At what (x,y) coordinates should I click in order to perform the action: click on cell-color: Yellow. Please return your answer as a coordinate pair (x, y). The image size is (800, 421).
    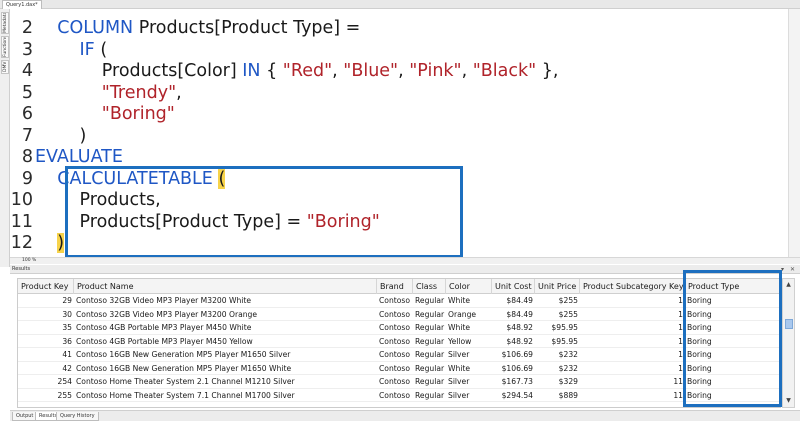
    Looking at the image, I should click on (460, 341).